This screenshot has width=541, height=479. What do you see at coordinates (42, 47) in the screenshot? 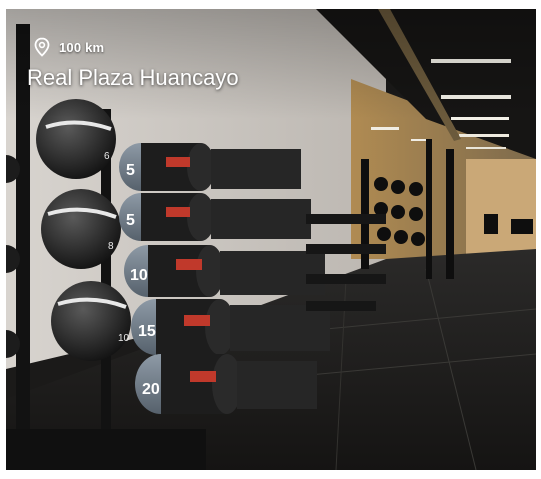
I see `location-pin-icon` at bounding box center [42, 47].